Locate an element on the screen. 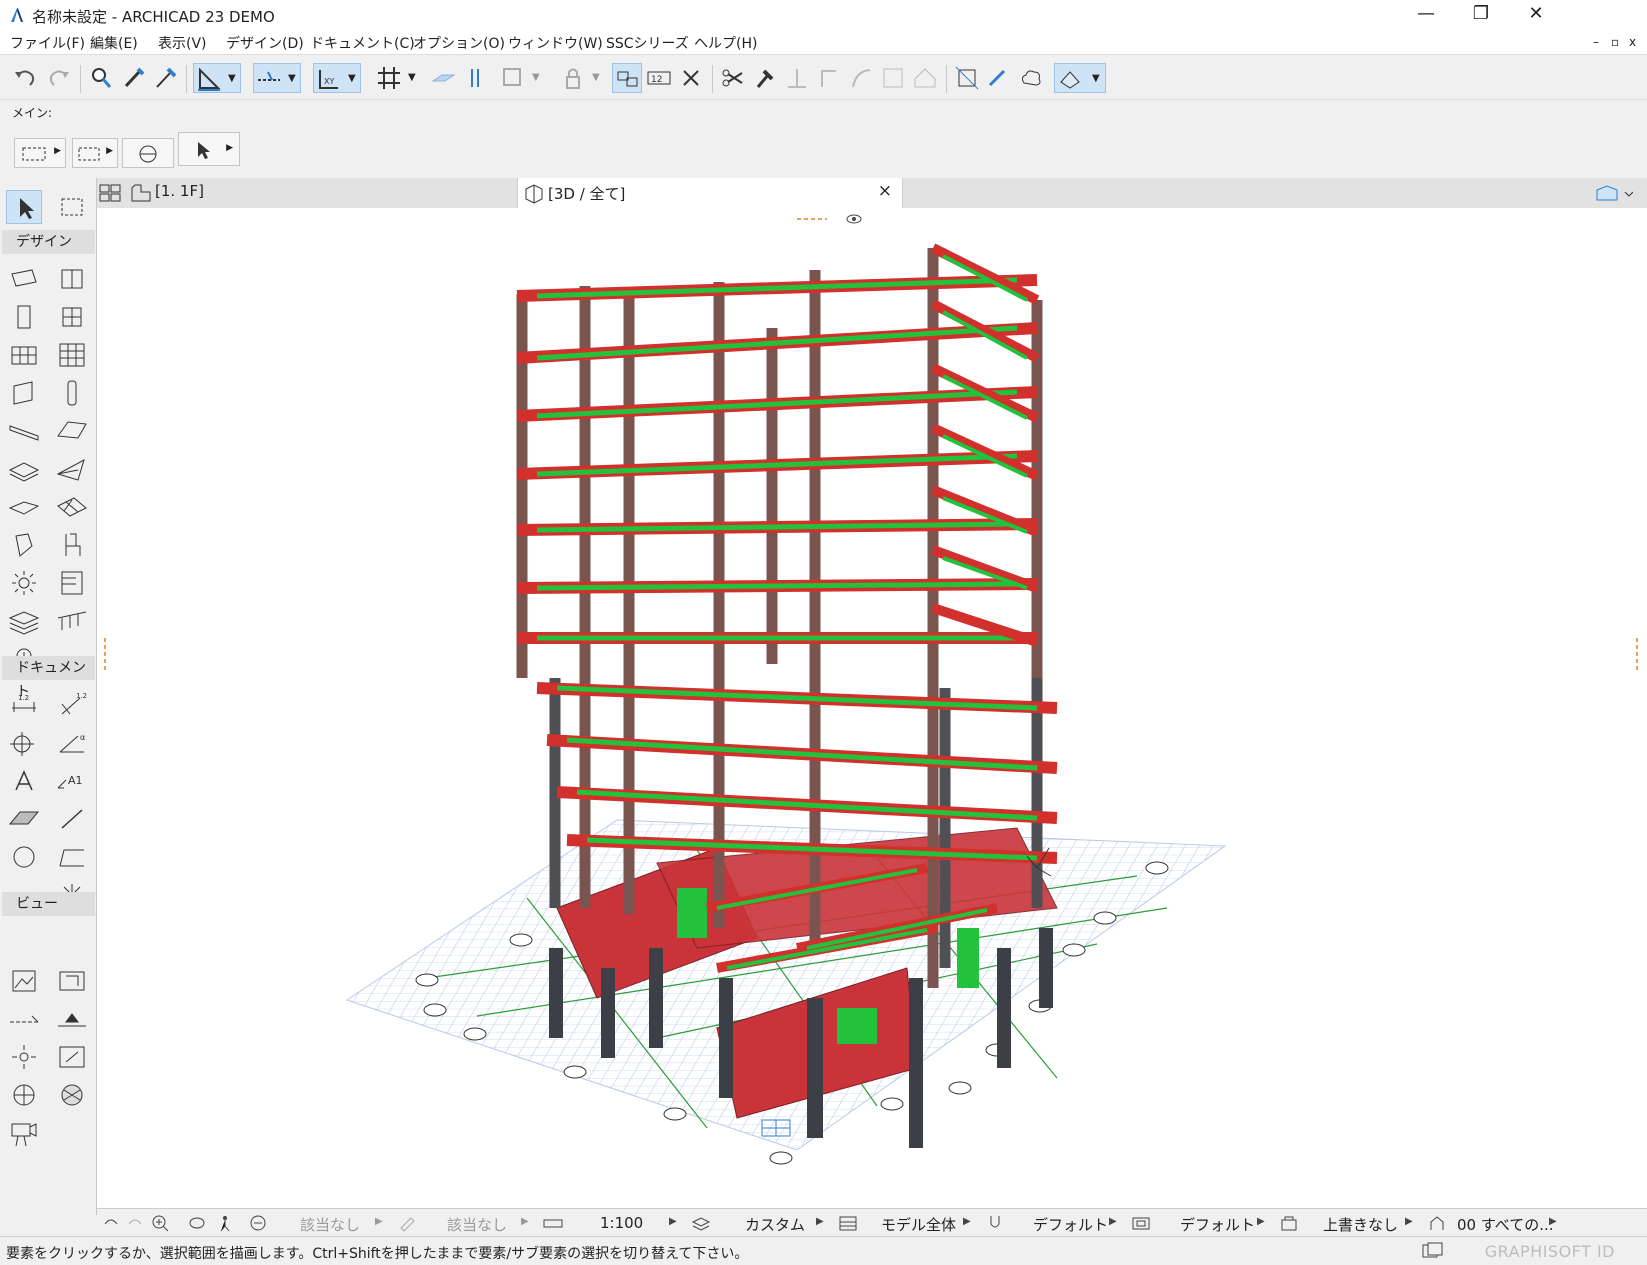 The image size is (1647, 1265). selection-method-button: ▶ is located at coordinates (40, 153).